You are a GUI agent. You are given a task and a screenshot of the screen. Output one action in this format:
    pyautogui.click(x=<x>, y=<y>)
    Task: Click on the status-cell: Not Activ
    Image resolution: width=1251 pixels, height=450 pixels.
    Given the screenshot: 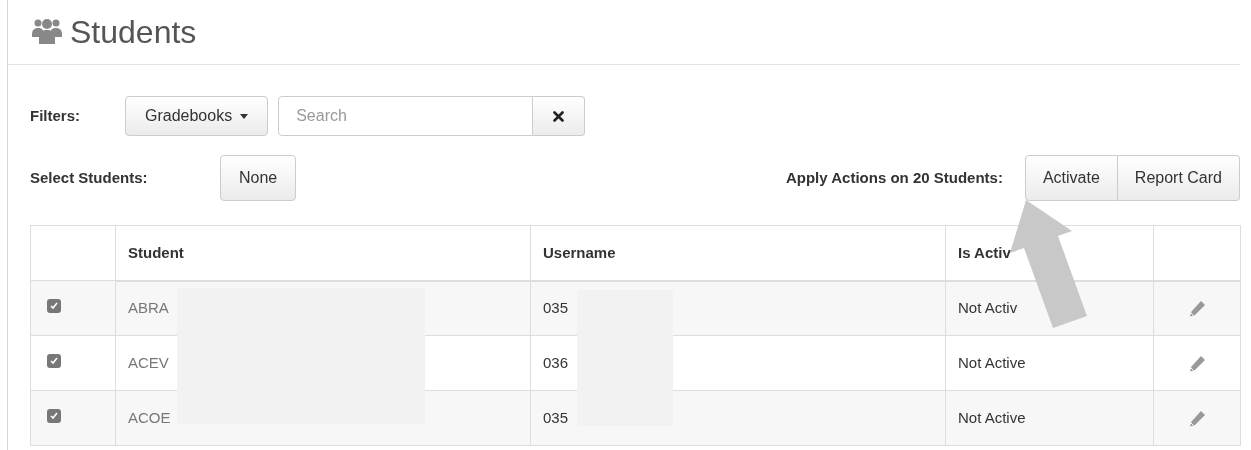 What is the action you would take?
    pyautogui.click(x=988, y=307)
    